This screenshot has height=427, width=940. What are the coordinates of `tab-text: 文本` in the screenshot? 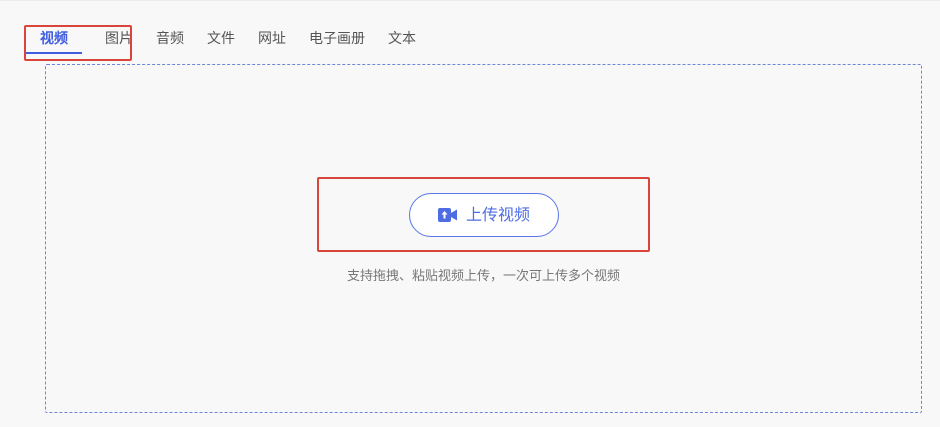 It's located at (402, 39).